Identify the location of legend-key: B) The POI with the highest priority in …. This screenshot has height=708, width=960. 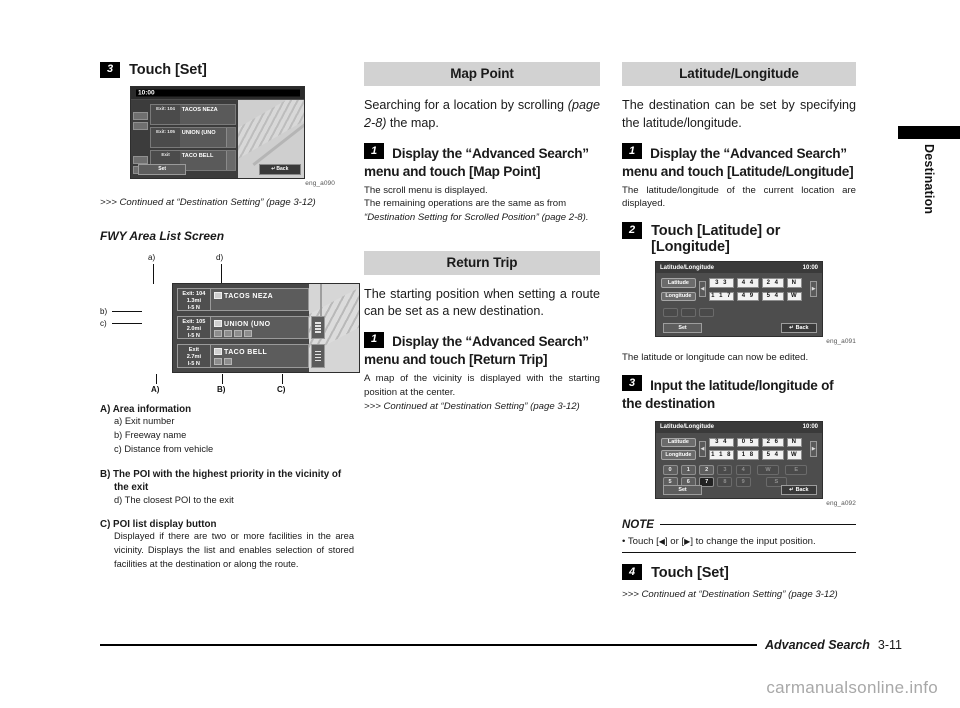
(221, 481).